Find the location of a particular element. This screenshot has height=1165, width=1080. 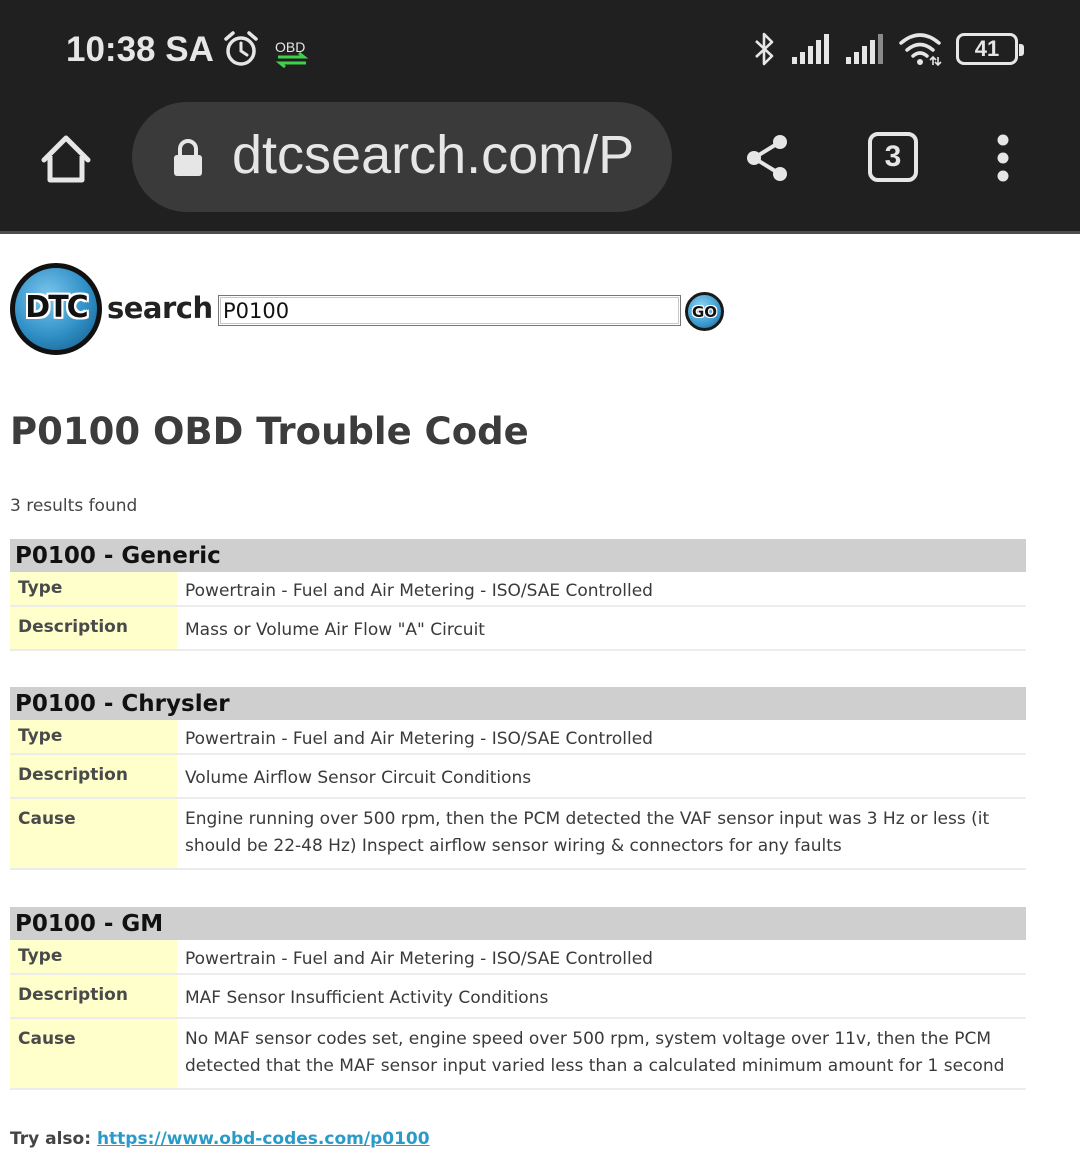

result-header: P0100 - GM is located at coordinates (518, 923).